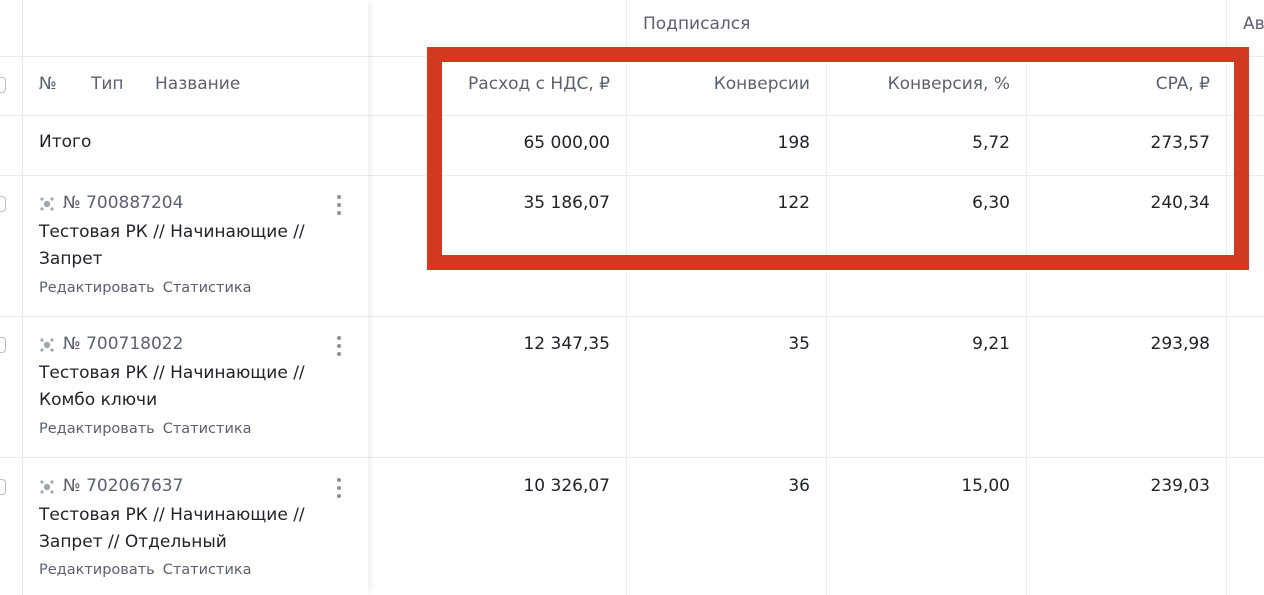 The image size is (1264, 595). Describe the element at coordinates (48, 84) in the screenshot. I see `header-number: №` at that location.